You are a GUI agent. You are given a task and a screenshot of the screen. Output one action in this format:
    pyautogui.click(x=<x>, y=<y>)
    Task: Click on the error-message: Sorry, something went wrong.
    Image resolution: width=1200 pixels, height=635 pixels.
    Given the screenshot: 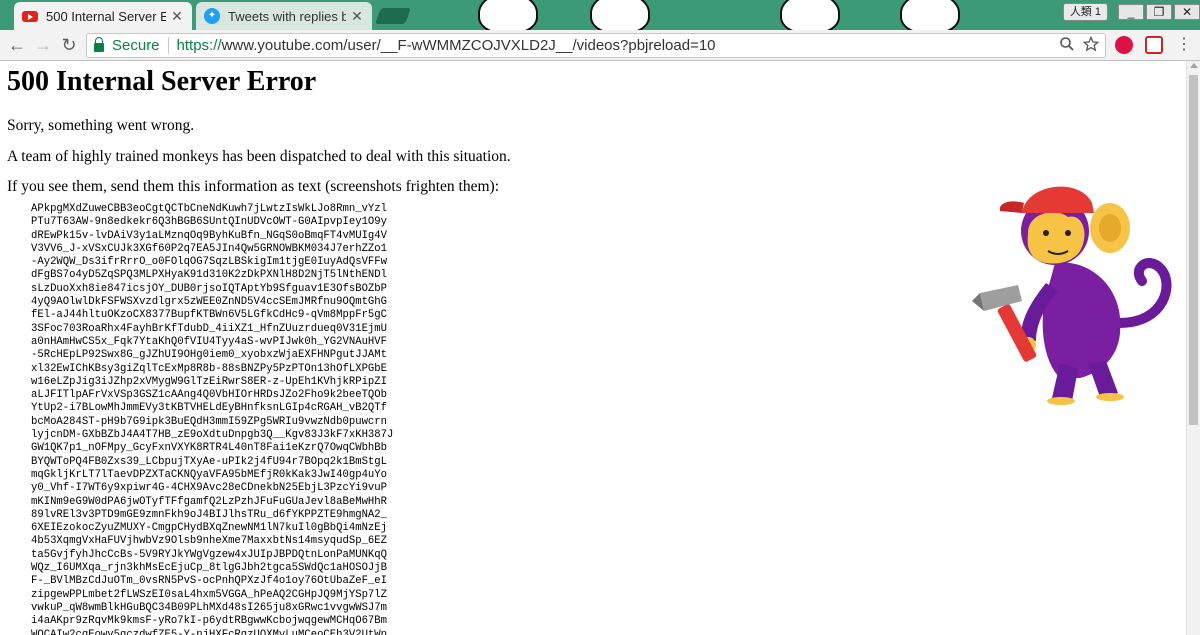 What is the action you would take?
    pyautogui.click(x=101, y=125)
    